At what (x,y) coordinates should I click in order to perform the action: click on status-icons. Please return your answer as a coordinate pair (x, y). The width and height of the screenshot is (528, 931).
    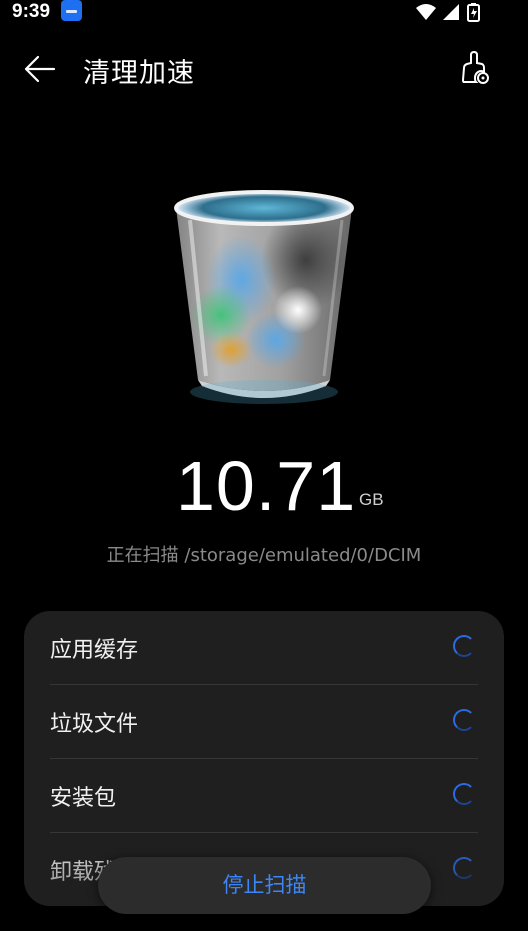
    Looking at the image, I should click on (452, 12).